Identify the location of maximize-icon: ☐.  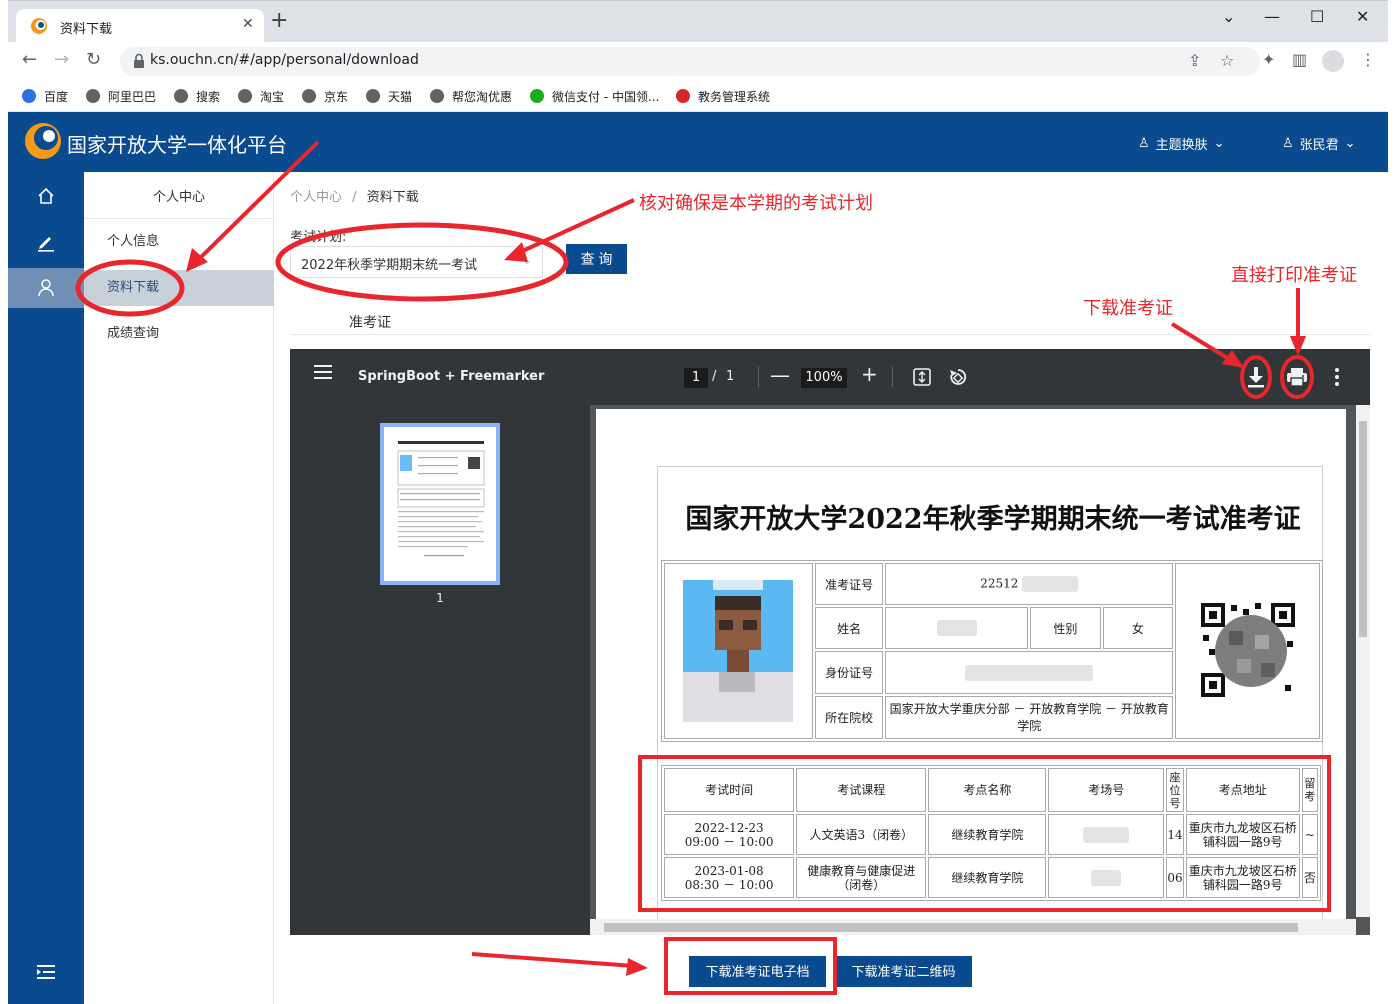
(1317, 17).